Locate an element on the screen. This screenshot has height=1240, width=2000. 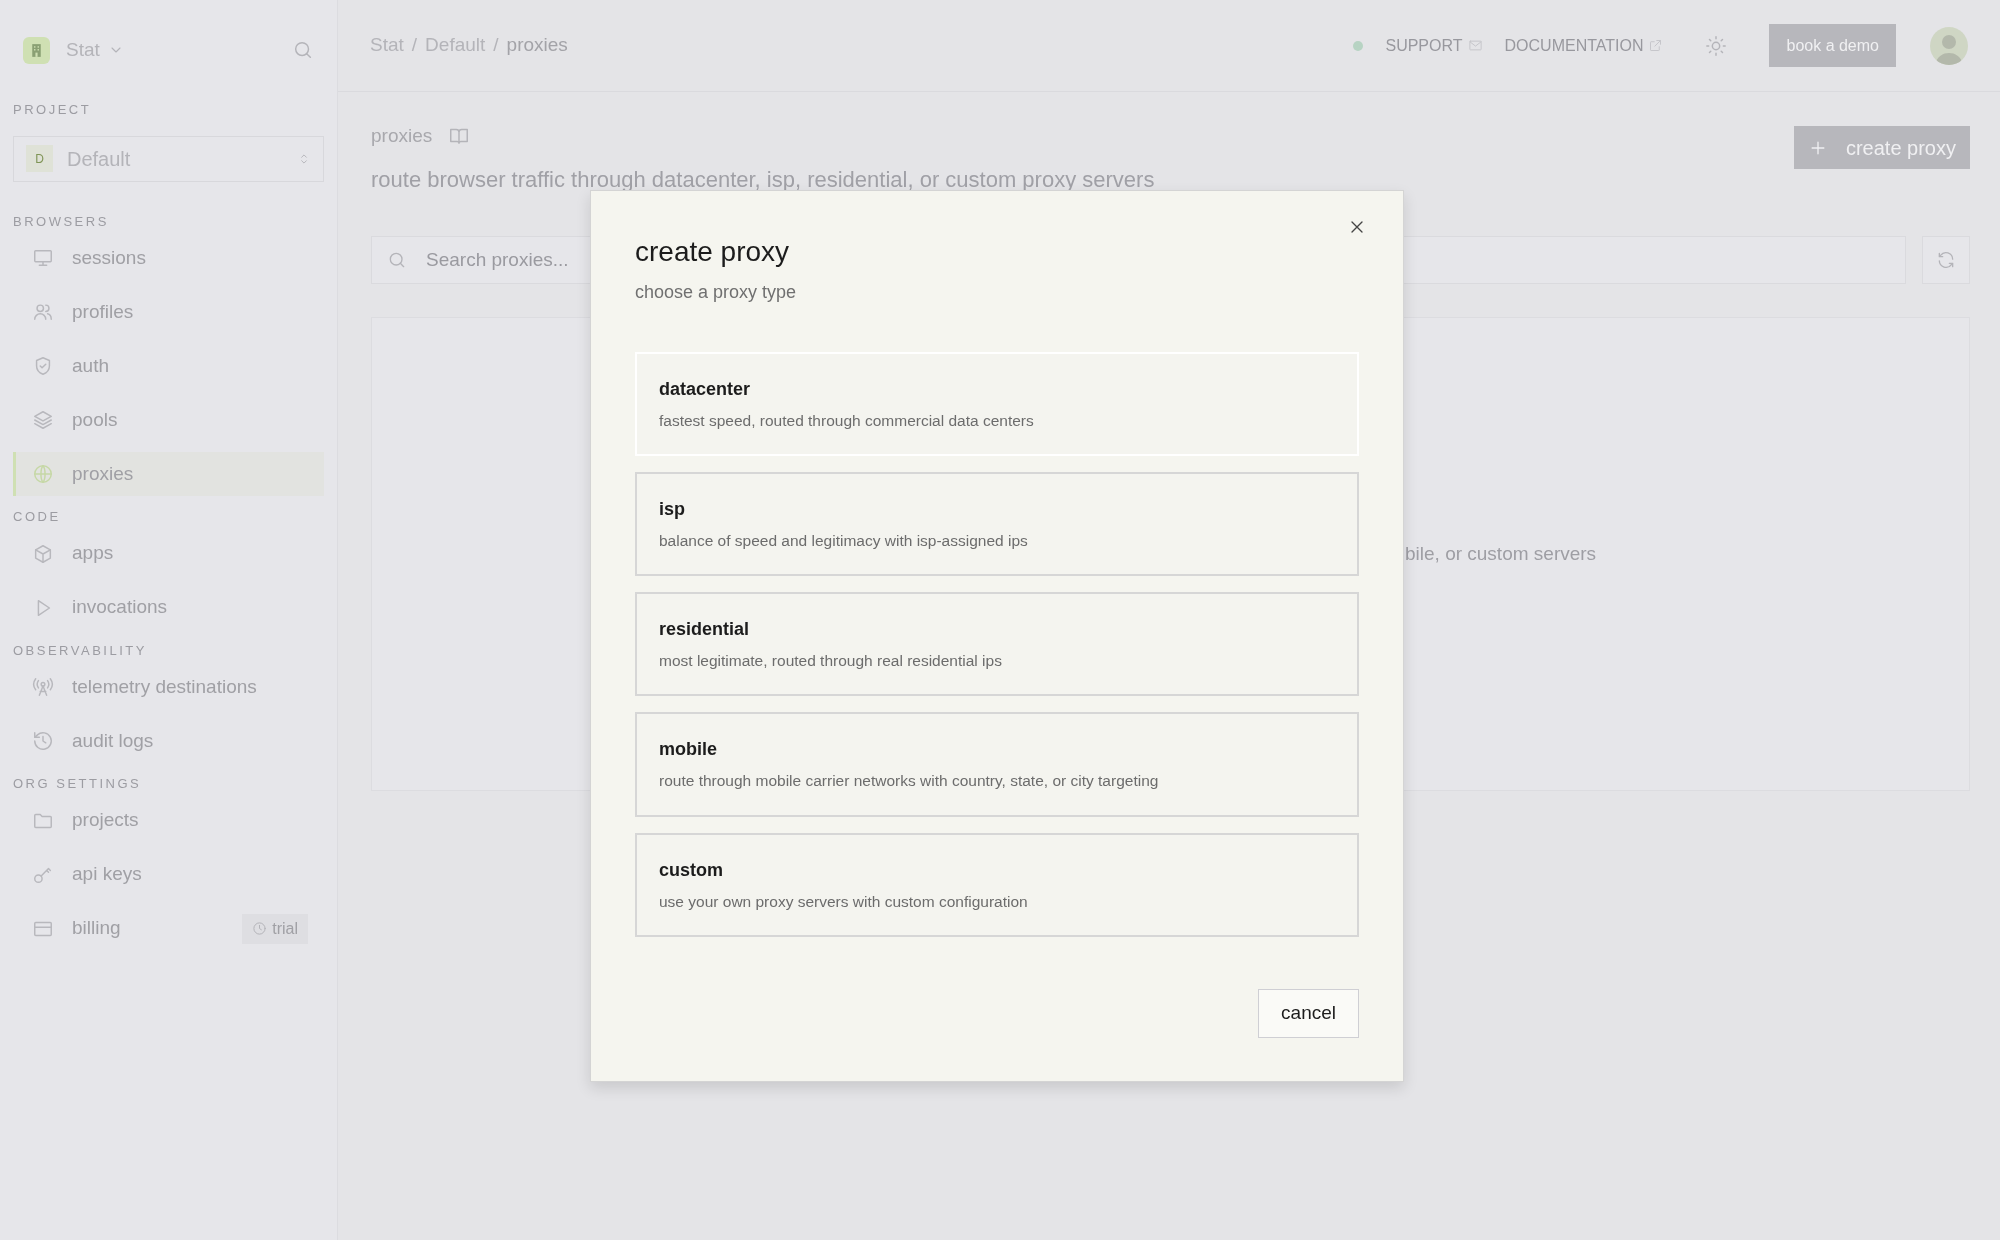
trial-badge: trial is located at coordinates (275, 928).